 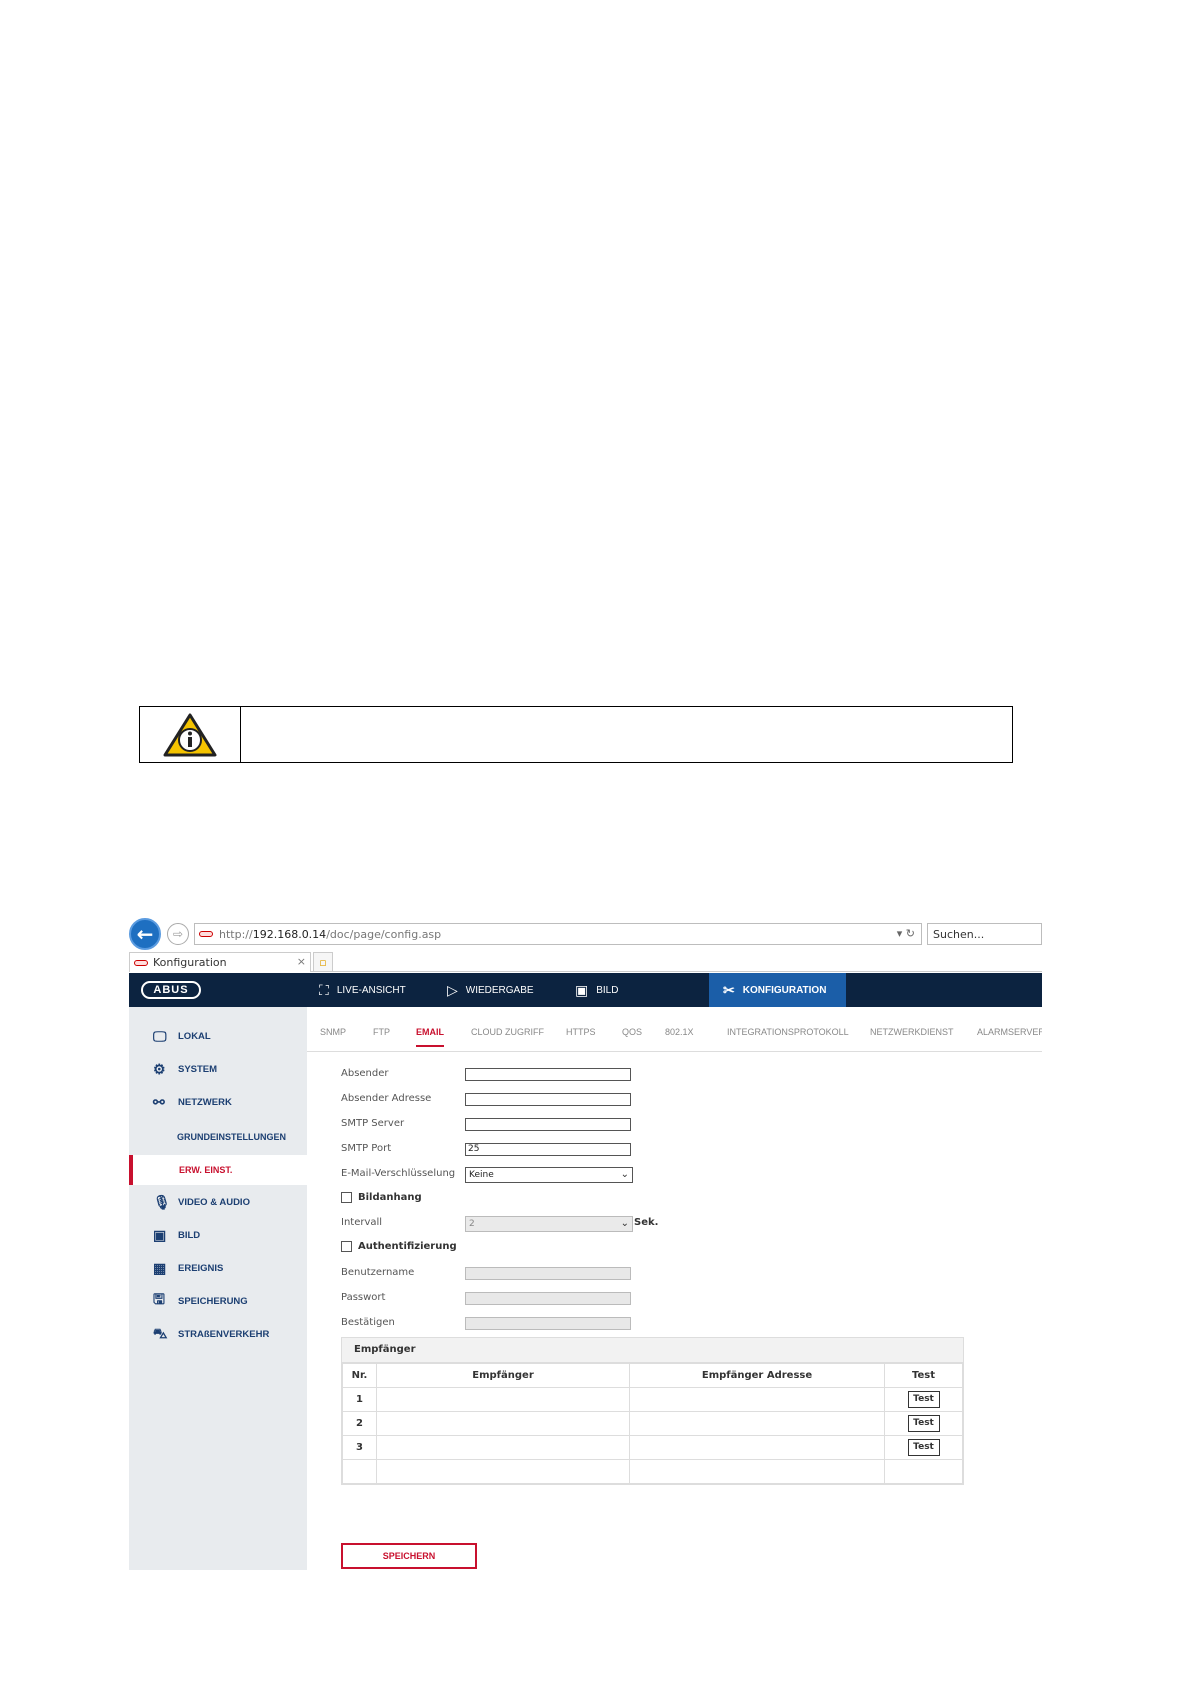 I want to click on nav-live-view: ⛶ LIVE-ANSICHT, so click(x=362, y=990).